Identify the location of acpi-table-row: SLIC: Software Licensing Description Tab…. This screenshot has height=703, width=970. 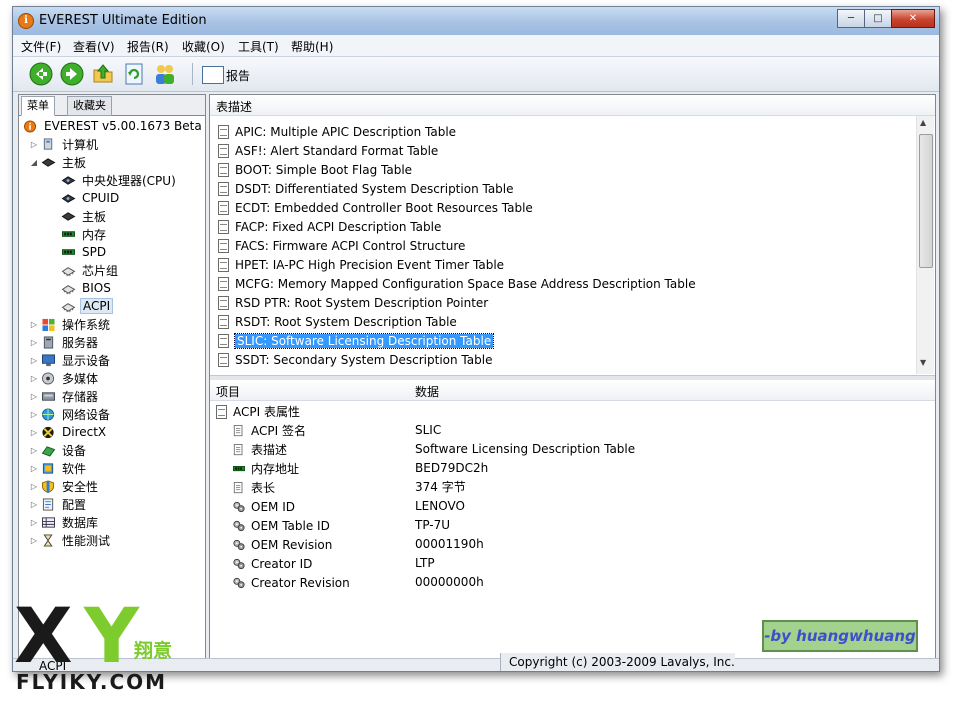
(356, 340).